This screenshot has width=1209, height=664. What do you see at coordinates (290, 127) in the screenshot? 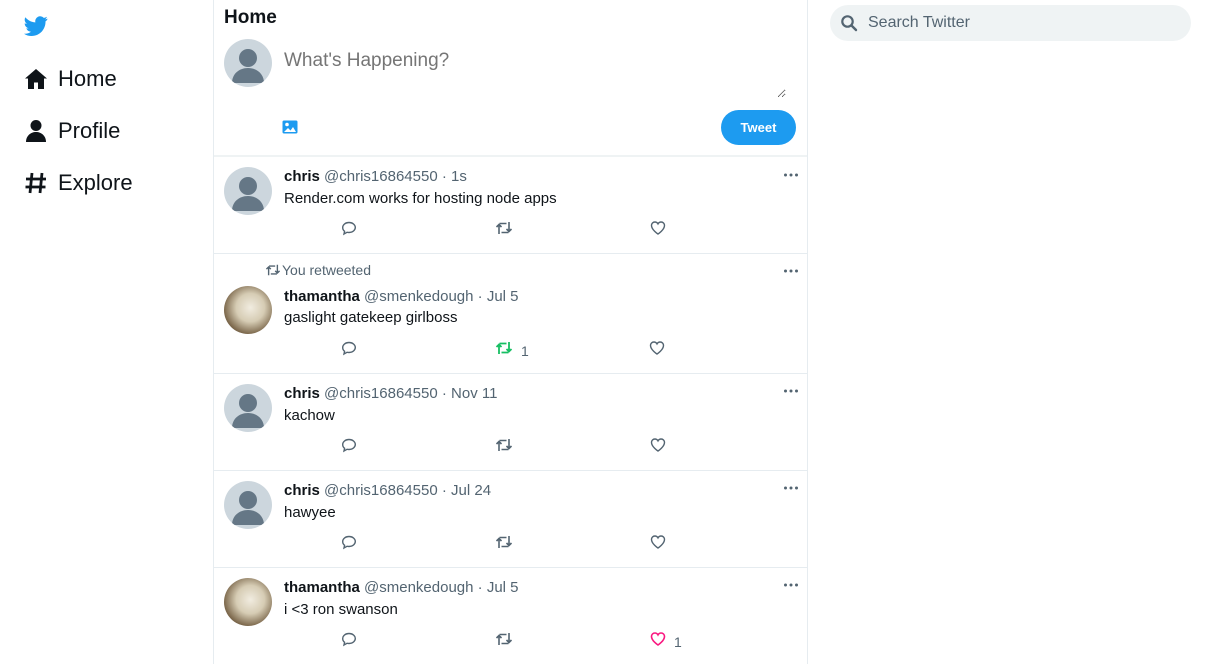
I see `image-icon` at bounding box center [290, 127].